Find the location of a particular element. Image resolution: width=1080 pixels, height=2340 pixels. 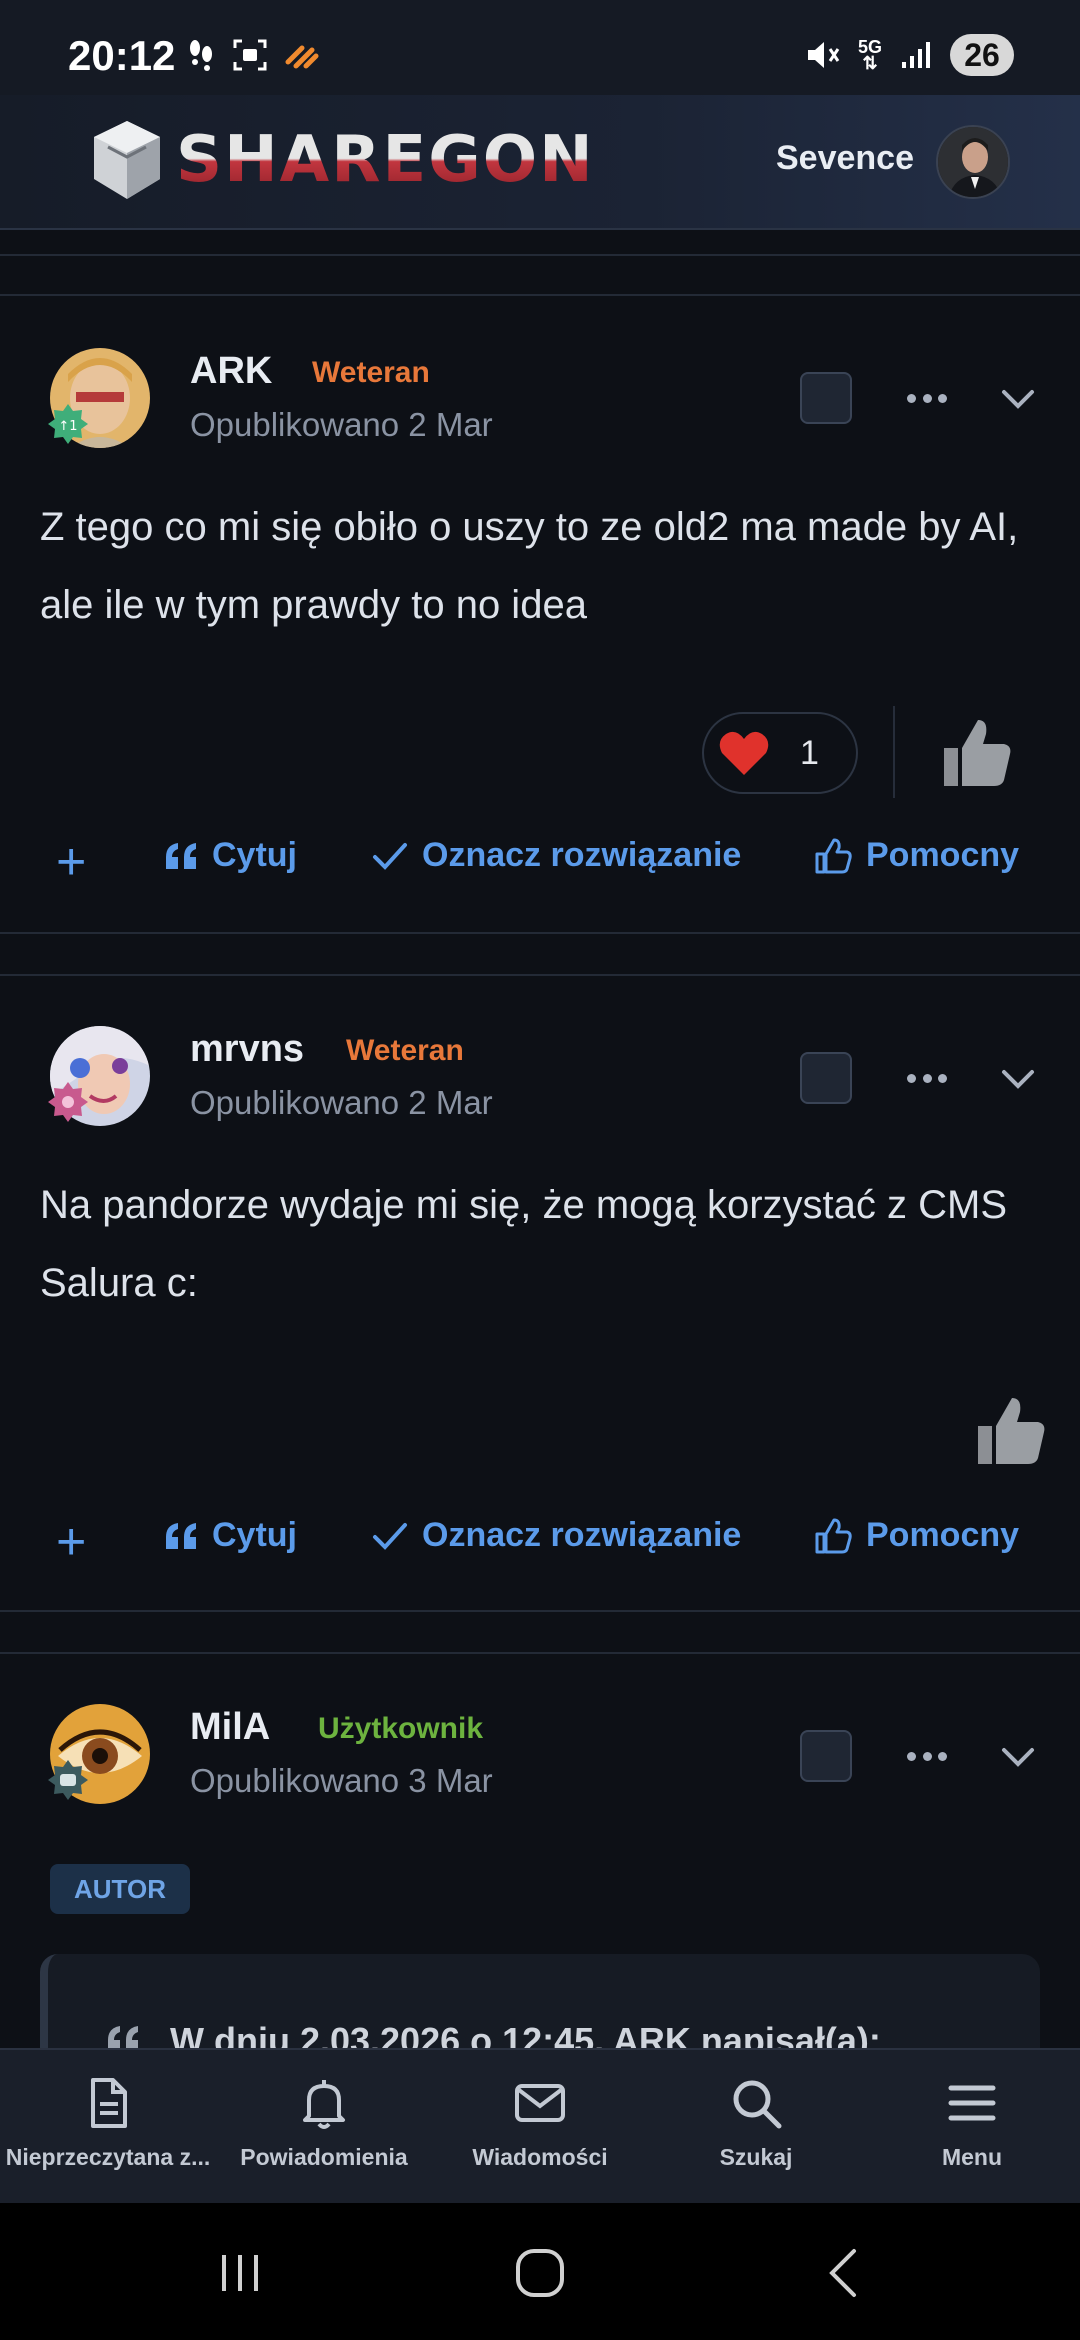

footsteps-icon is located at coordinates (201, 55).